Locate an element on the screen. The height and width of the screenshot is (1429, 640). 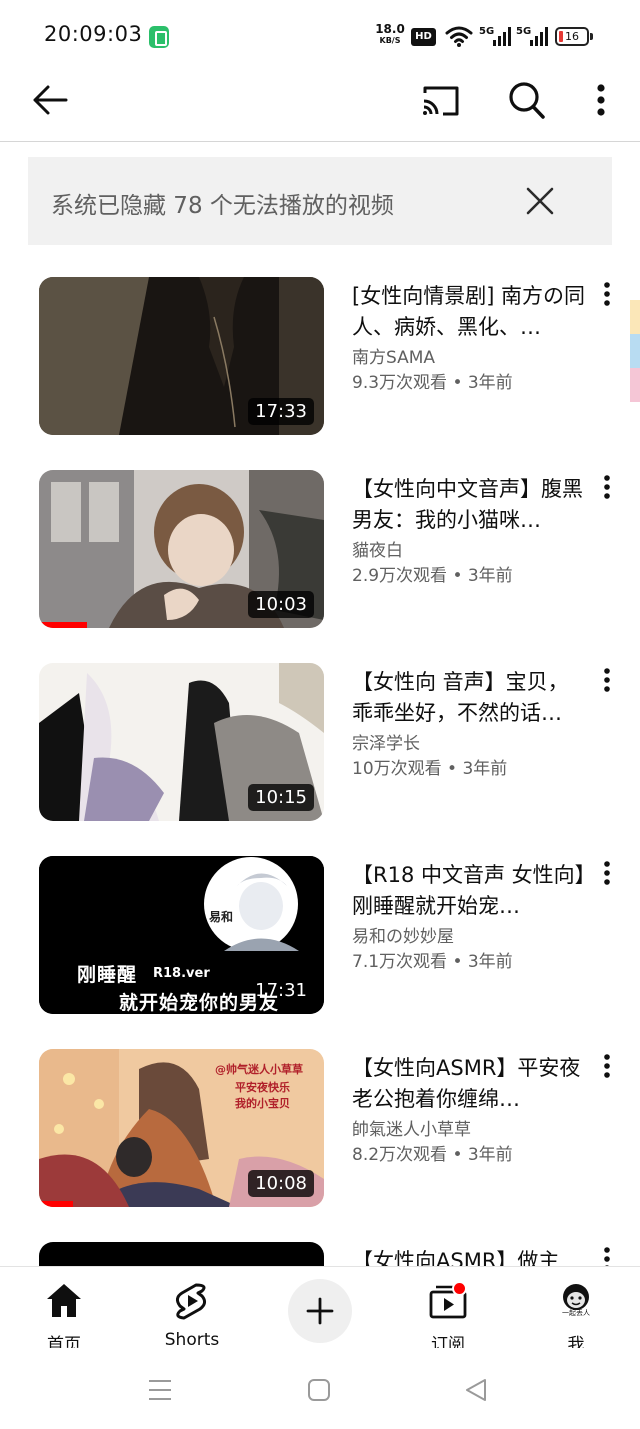
avatar-caption: 一起丢人 is located at coordinates (576, 1313).